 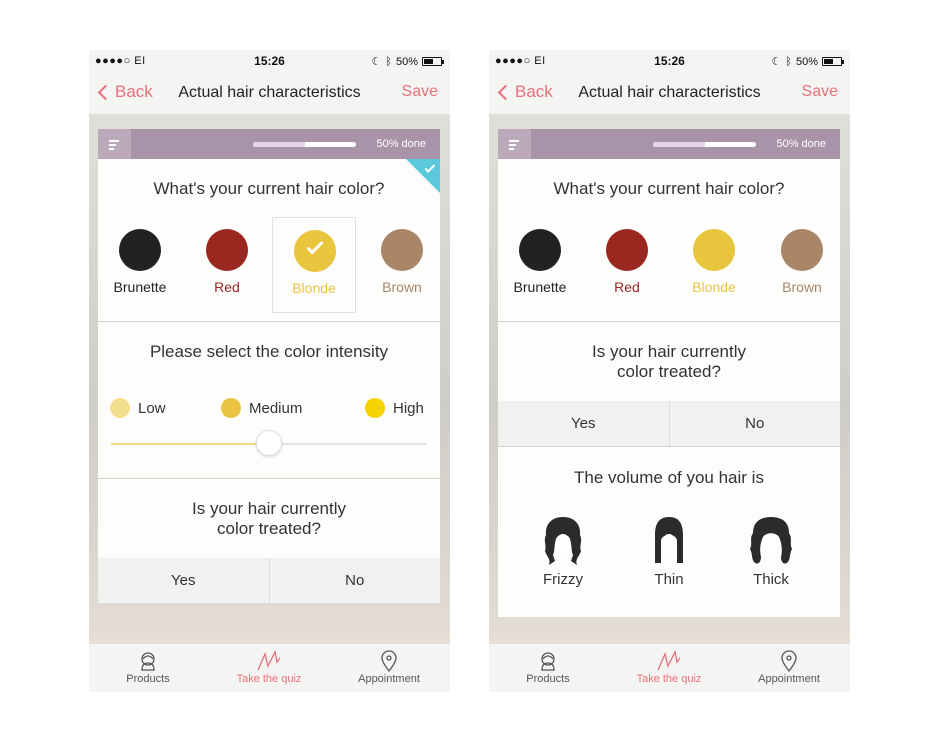 What do you see at coordinates (276, 408) in the screenshot?
I see `option-label: Medium` at bounding box center [276, 408].